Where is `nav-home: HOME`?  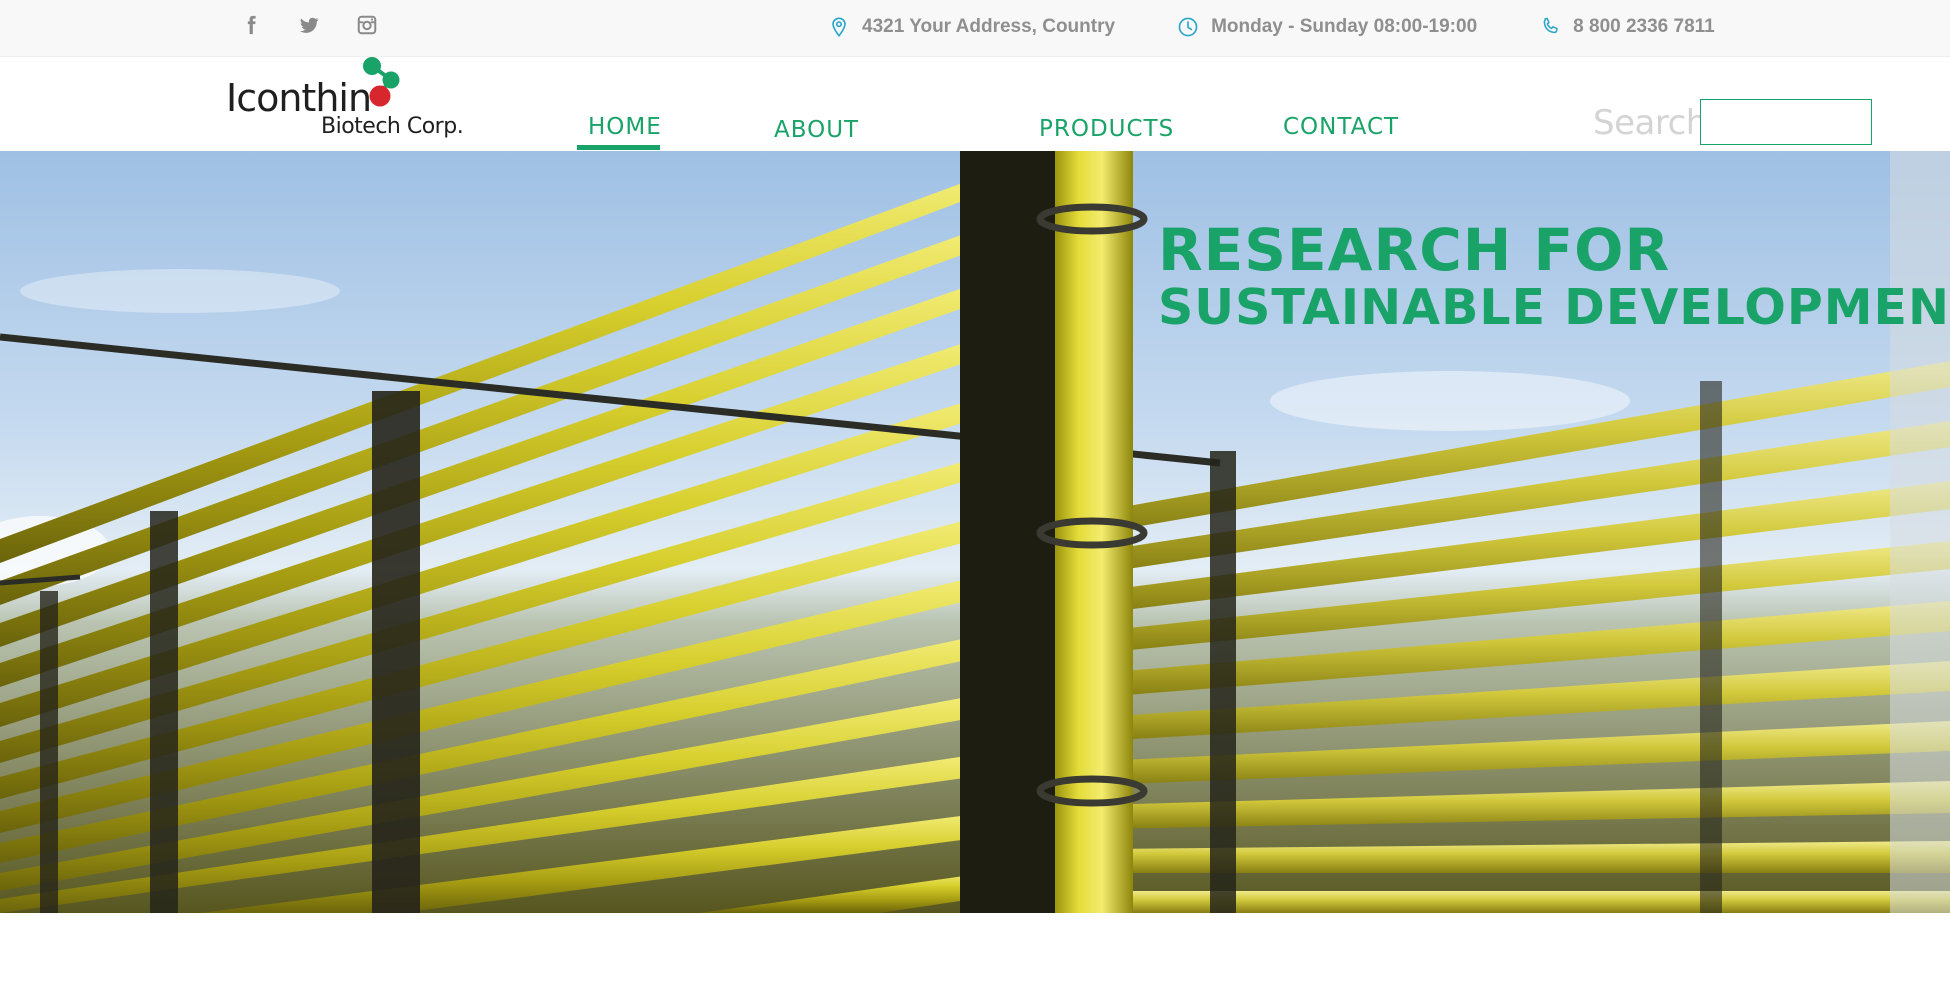 nav-home: HOME is located at coordinates (625, 127).